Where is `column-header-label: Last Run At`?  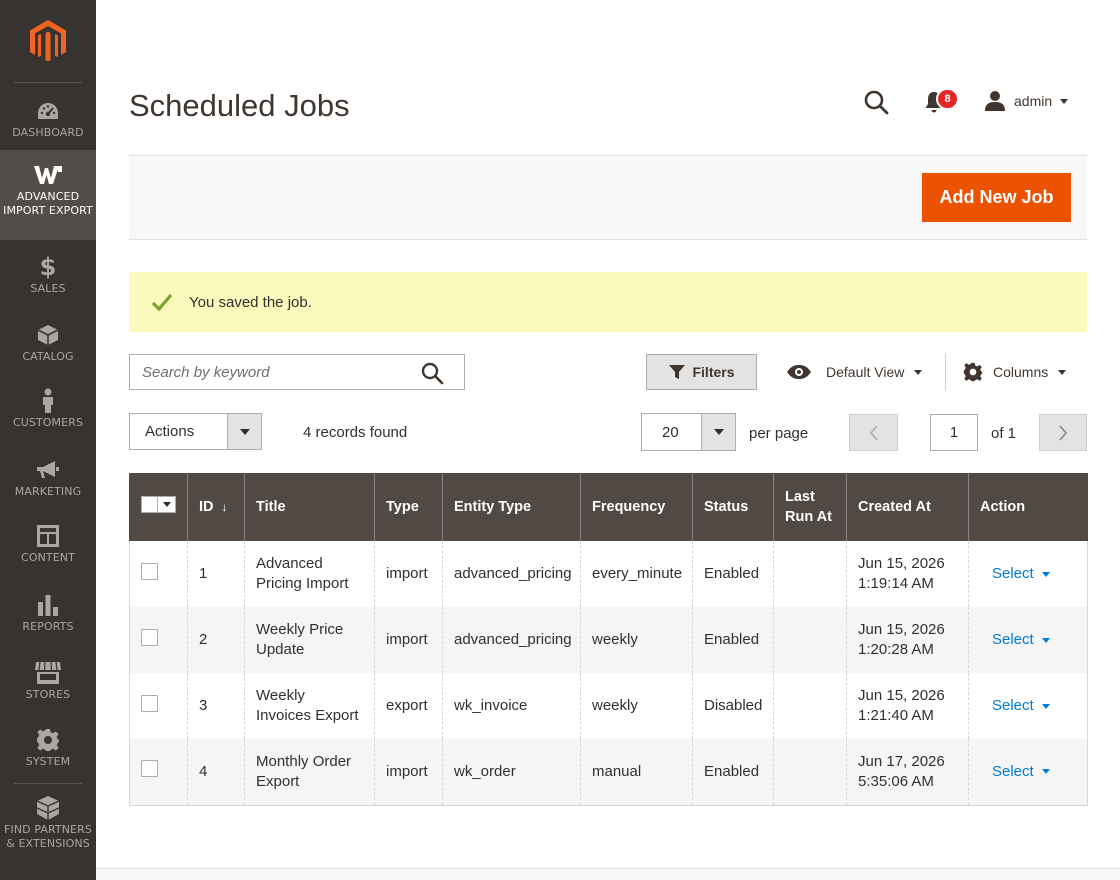 column-header-label: Last Run At is located at coordinates (808, 507).